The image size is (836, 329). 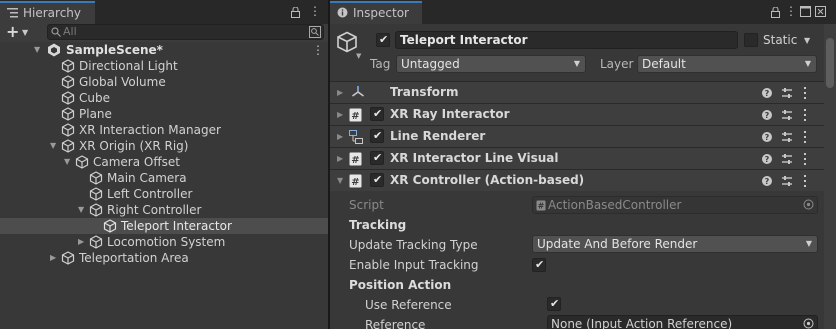 I want to click on enable-input-tracking-checkbox: ✔, so click(x=539, y=265).